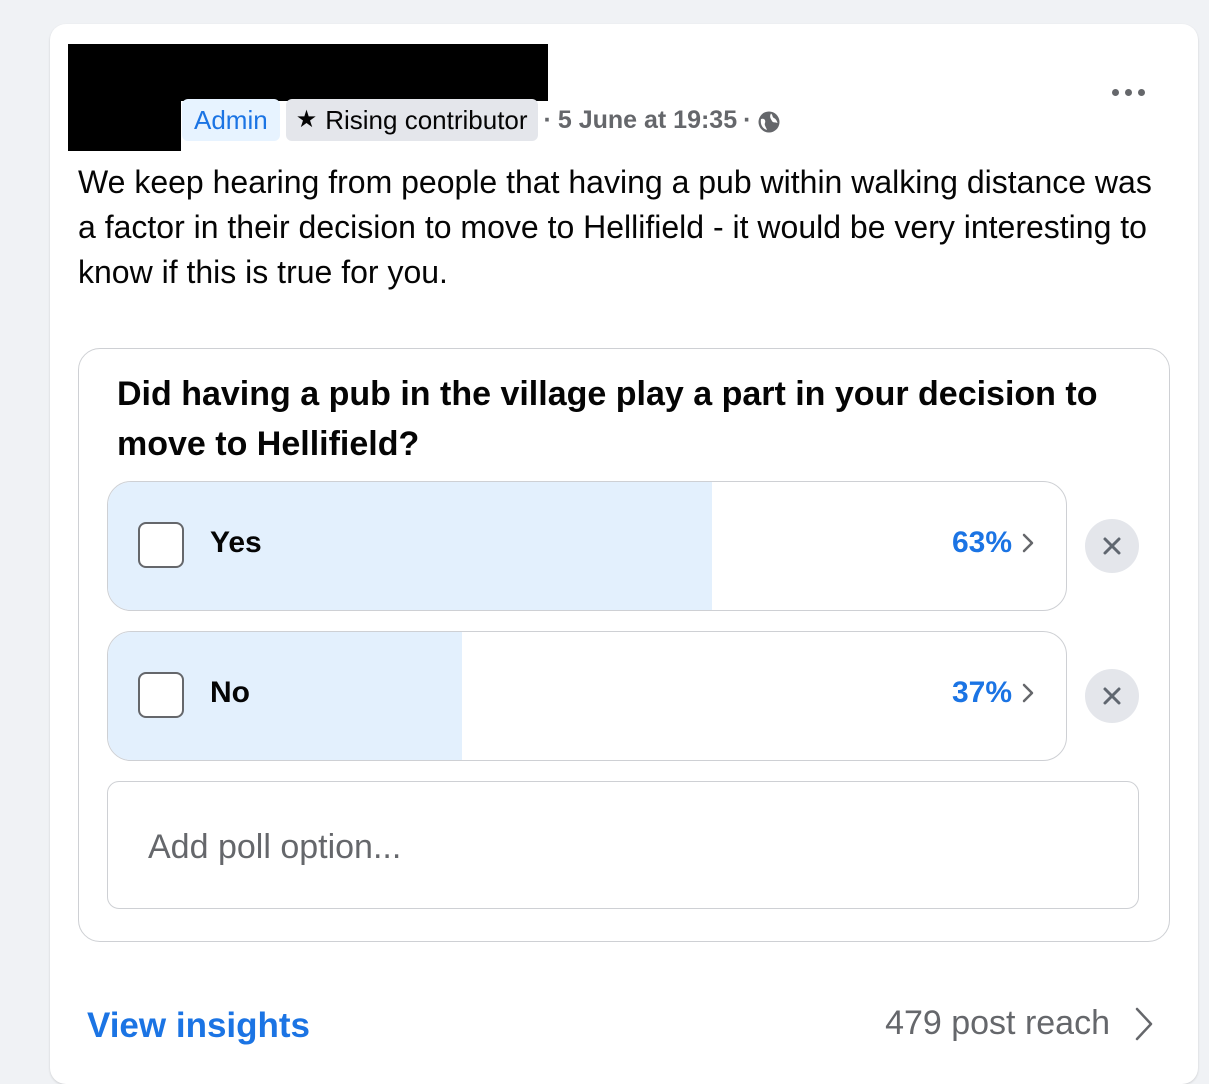 This screenshot has width=1209, height=1084. What do you see at coordinates (769, 122) in the screenshot?
I see `globe-icon` at bounding box center [769, 122].